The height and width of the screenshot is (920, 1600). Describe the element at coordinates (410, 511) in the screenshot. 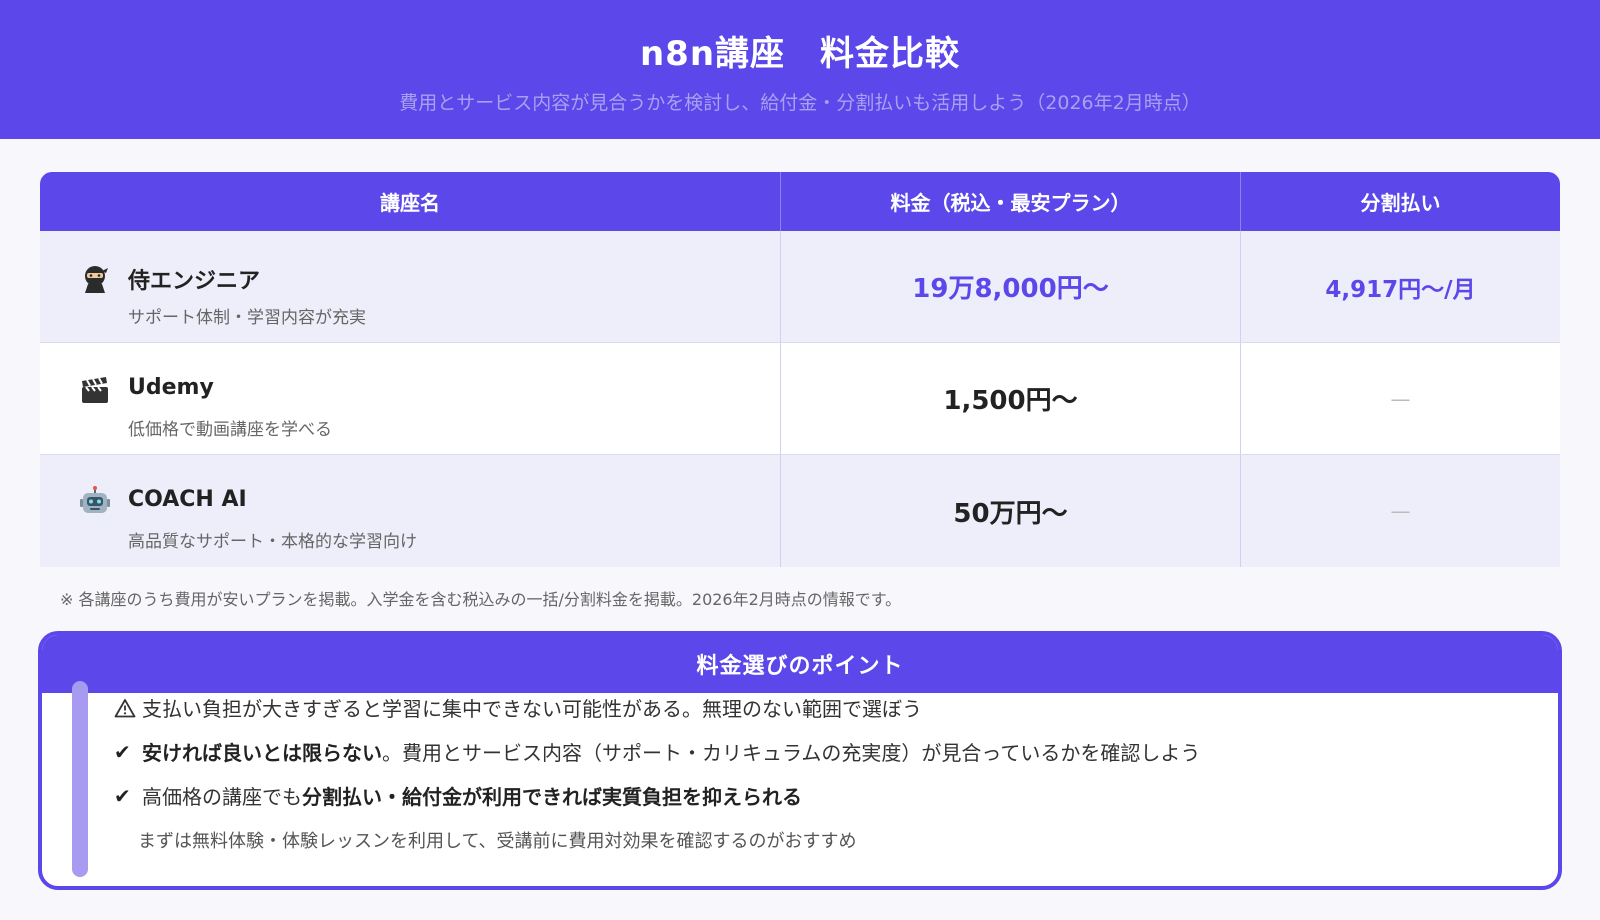

I see `course-cell: COACH AI 高品質なサポート・本格的な学習向け` at that location.